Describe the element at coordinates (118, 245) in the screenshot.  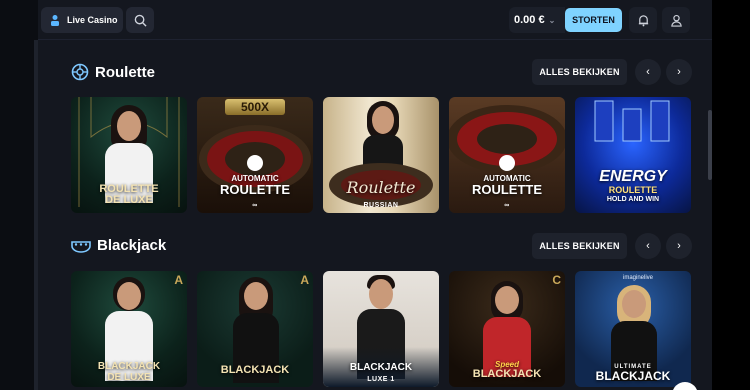
I see `blackjack-title: Blackjack` at that location.